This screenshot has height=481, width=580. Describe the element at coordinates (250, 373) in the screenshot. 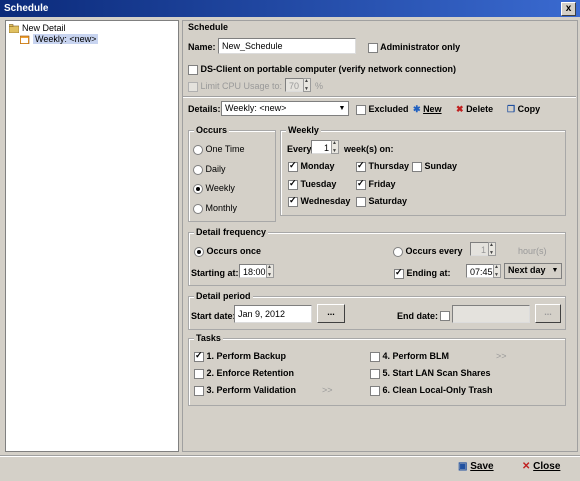

I see `task-retention-label: 2. Enforce Retention` at that location.